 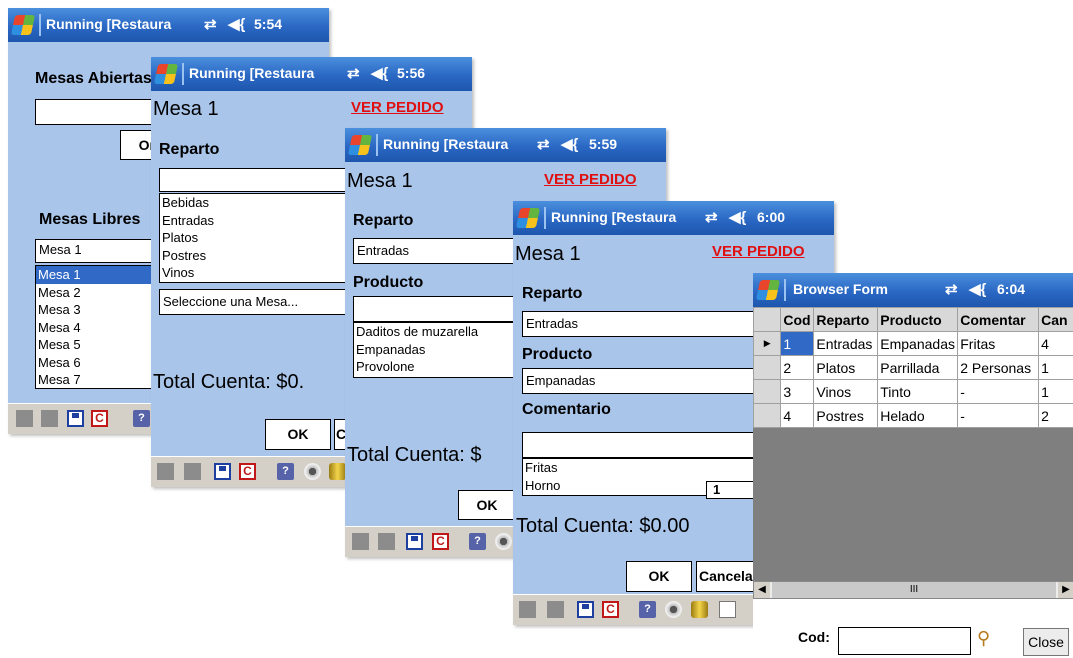 What do you see at coordinates (642, 381) in the screenshot?
I see `producto-field: Empanadas` at bounding box center [642, 381].